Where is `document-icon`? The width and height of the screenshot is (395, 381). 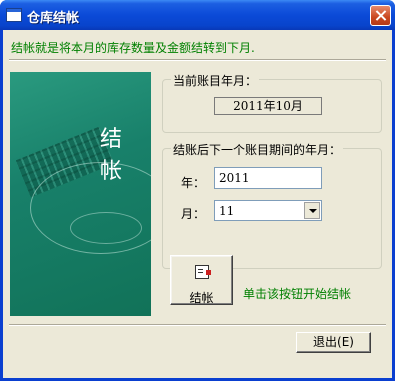 document-icon is located at coordinates (203, 272).